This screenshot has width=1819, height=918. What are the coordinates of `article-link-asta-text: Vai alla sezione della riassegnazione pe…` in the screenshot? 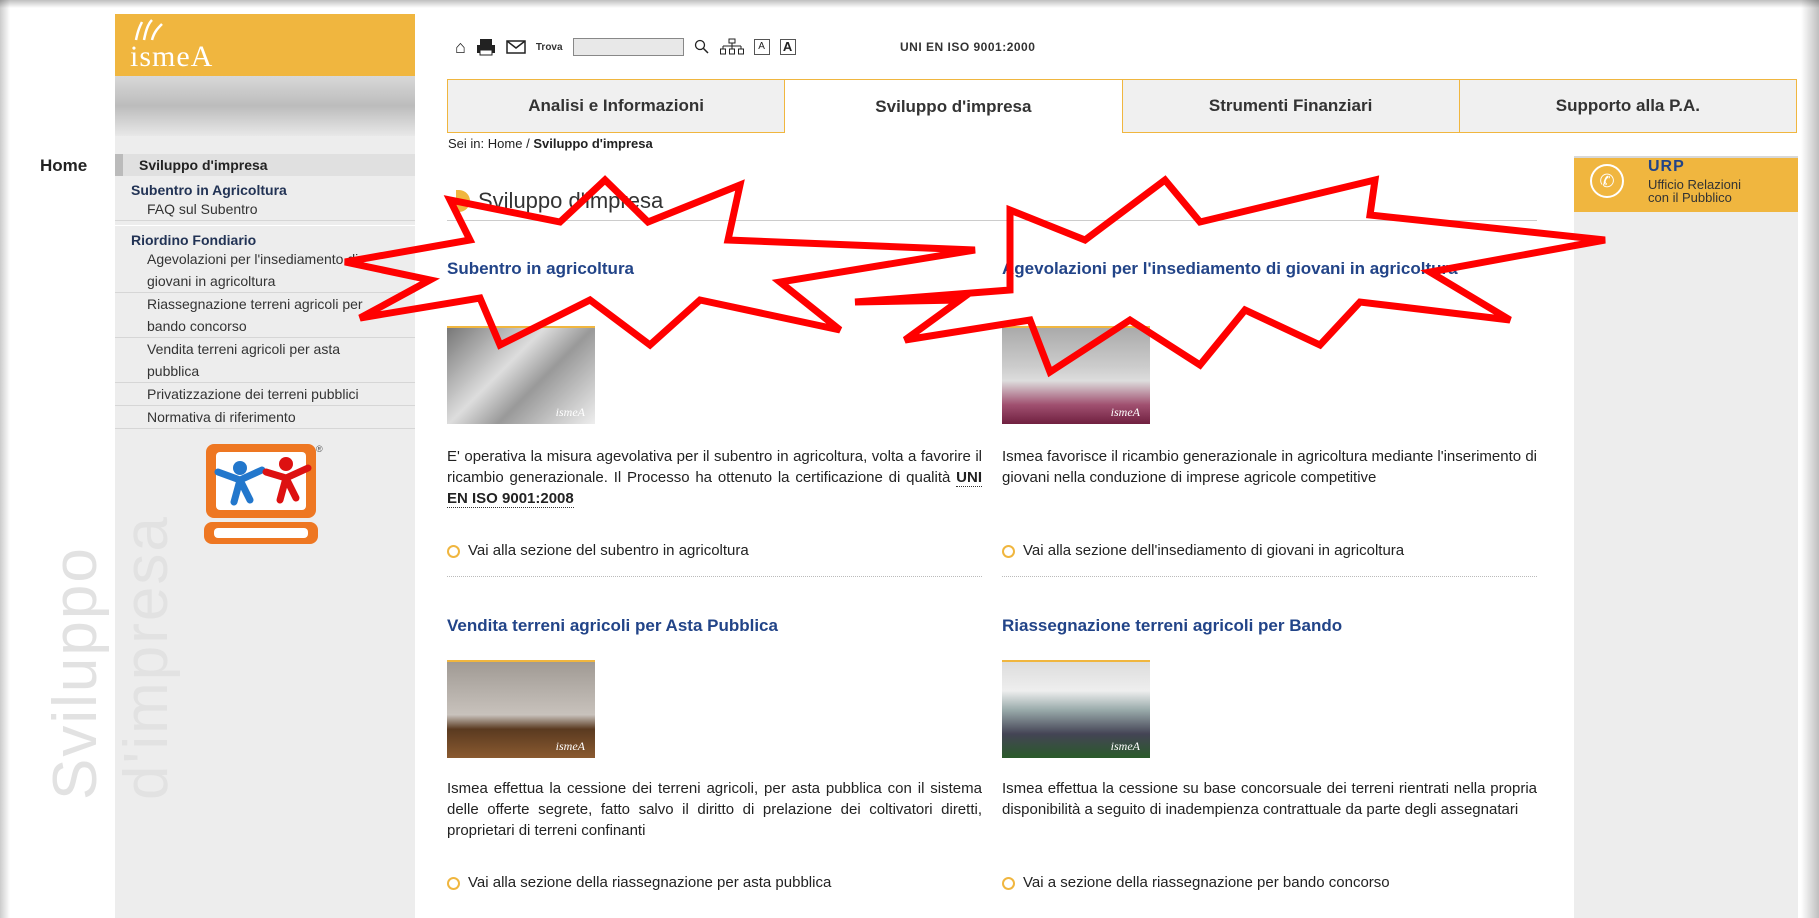 It's located at (649, 882).